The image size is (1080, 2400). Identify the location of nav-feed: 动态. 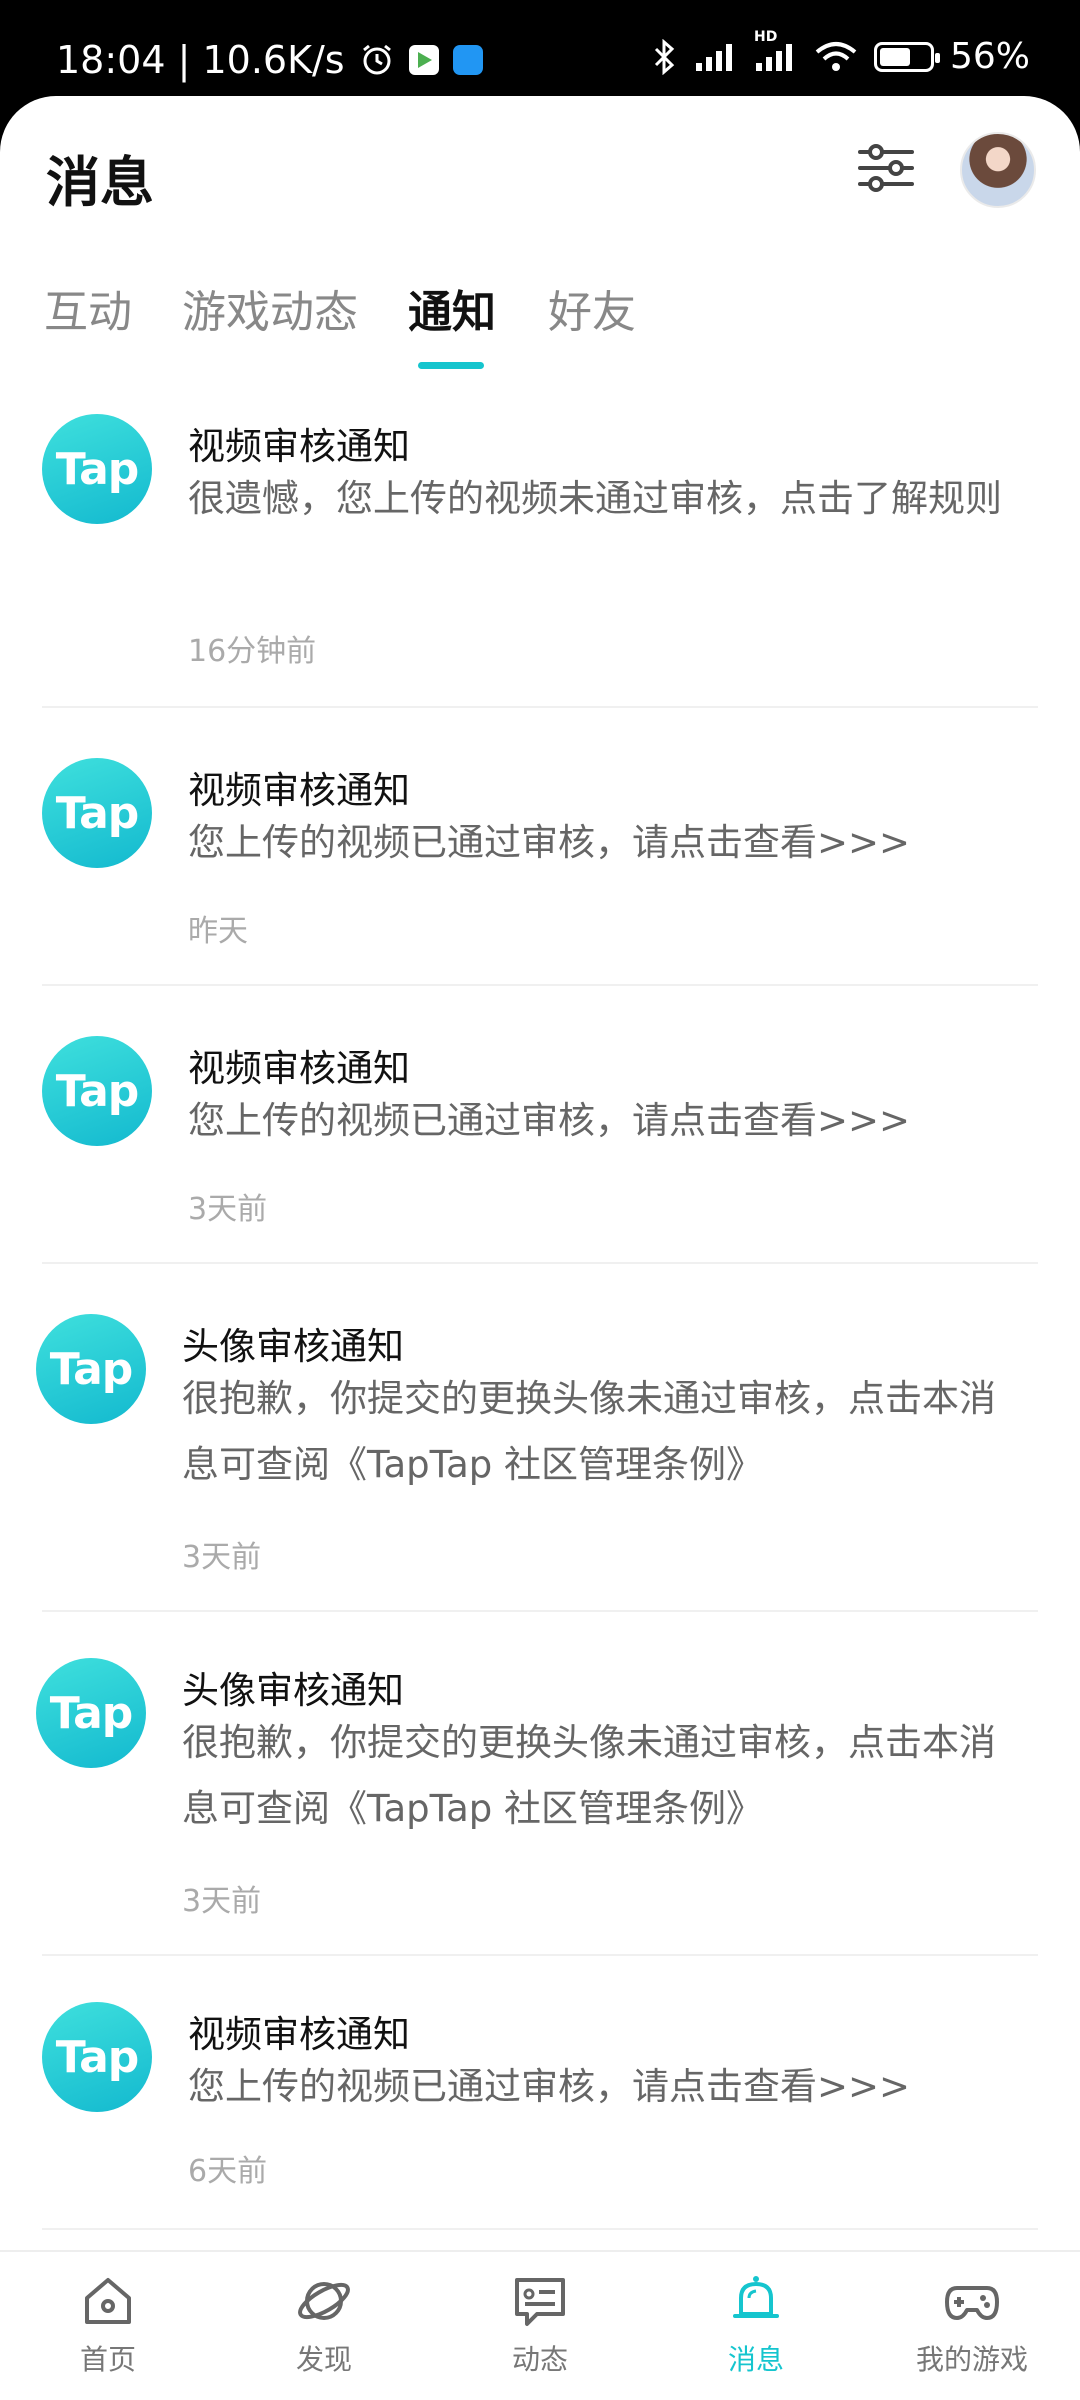
(540, 2332).